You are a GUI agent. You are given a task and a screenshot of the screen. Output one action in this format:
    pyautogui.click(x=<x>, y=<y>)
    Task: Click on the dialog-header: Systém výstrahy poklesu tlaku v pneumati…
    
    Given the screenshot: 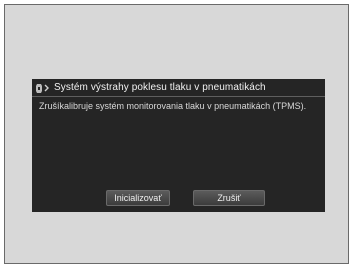 What is the action you would take?
    pyautogui.click(x=178, y=87)
    